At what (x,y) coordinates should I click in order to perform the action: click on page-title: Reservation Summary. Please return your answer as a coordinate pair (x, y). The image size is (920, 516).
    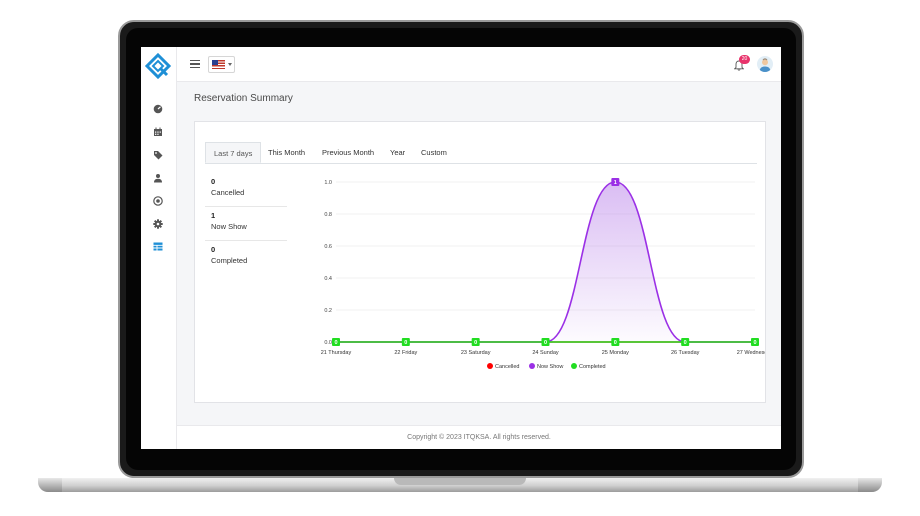
    Looking at the image, I should click on (243, 98).